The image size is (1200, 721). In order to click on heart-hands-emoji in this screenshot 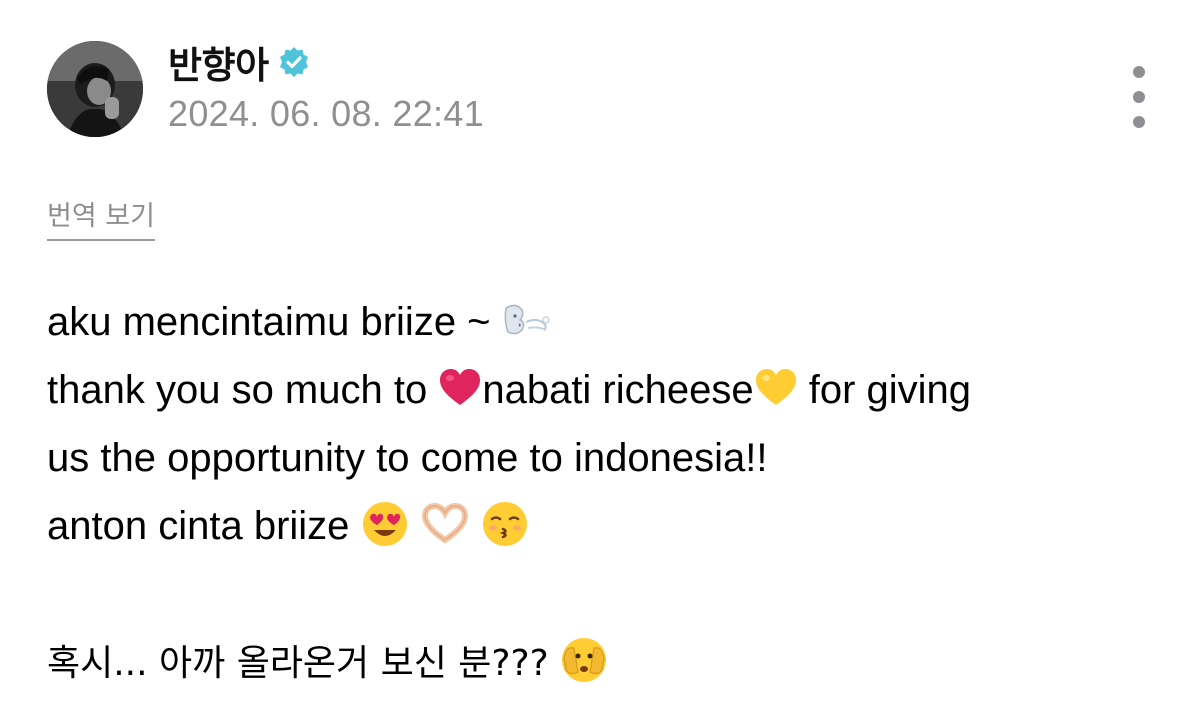, I will do `click(445, 524)`.